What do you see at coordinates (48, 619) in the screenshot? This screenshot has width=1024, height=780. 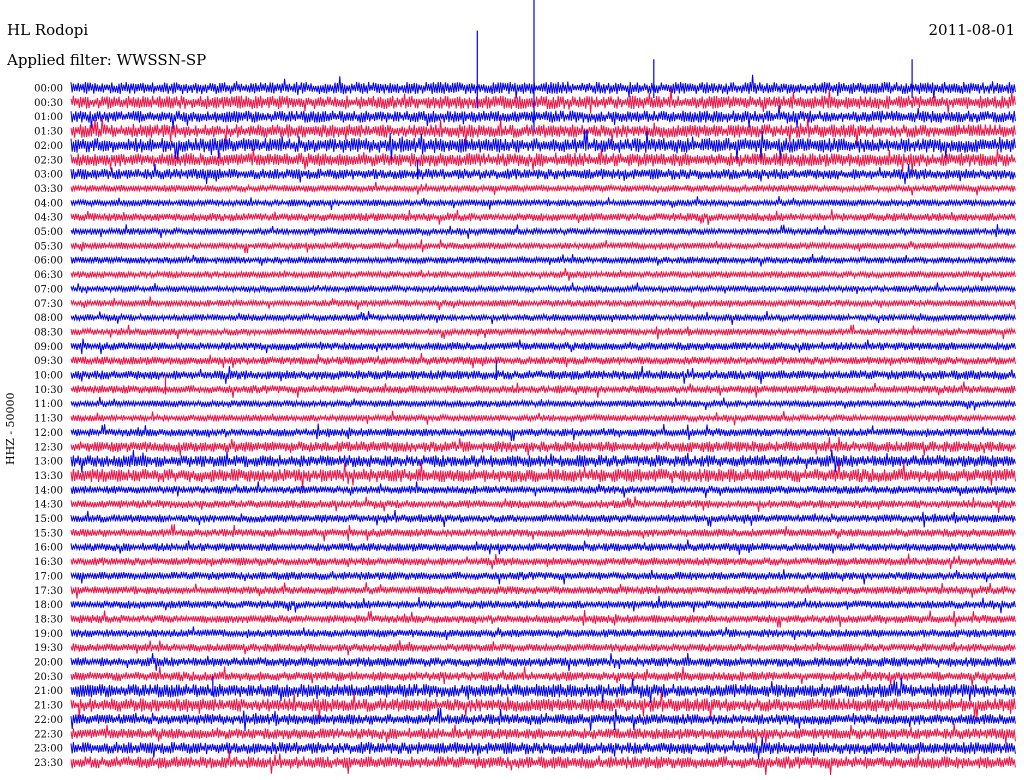 I see `time-label: 18:30` at bounding box center [48, 619].